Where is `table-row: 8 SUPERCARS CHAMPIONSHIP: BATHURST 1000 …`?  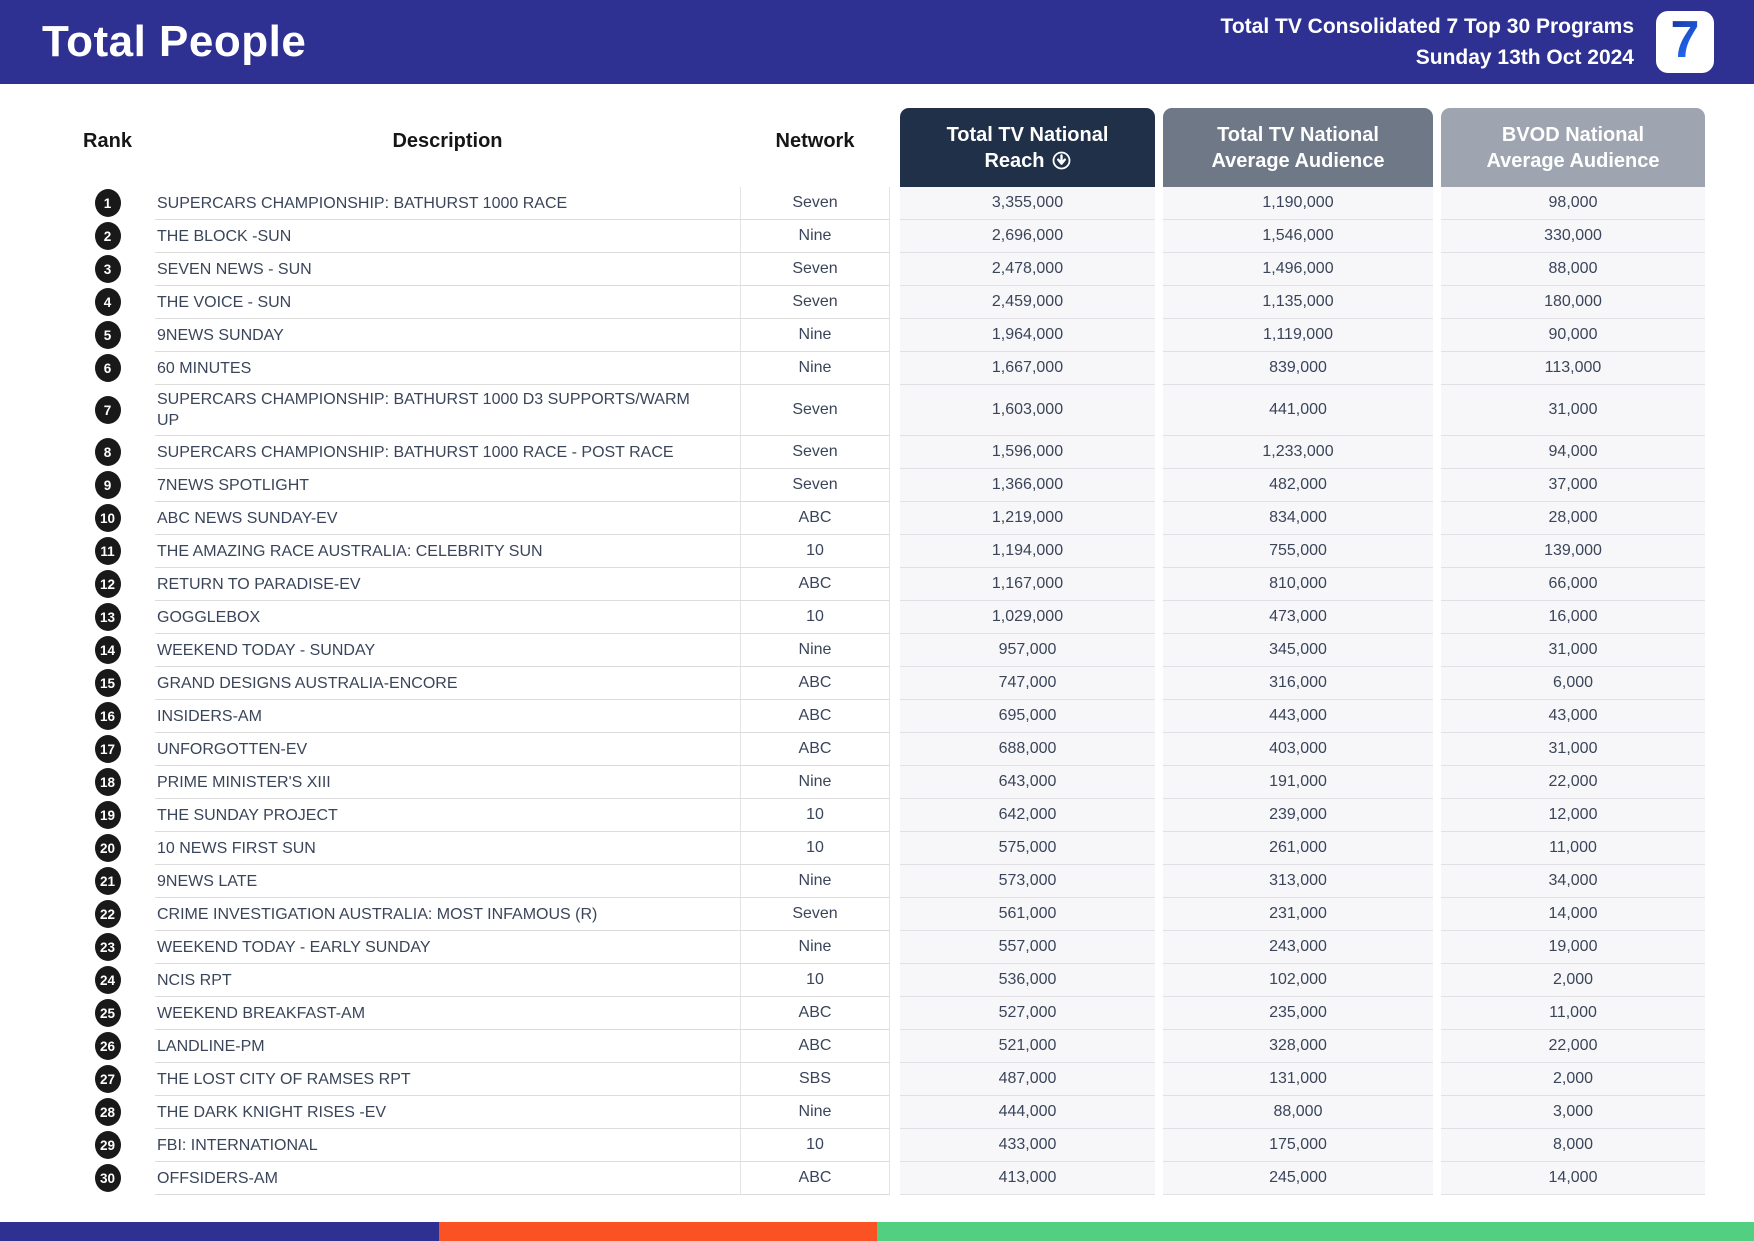 table-row: 8 SUPERCARS CHAMPIONSHIP: BATHURST 1000 … is located at coordinates (882, 452).